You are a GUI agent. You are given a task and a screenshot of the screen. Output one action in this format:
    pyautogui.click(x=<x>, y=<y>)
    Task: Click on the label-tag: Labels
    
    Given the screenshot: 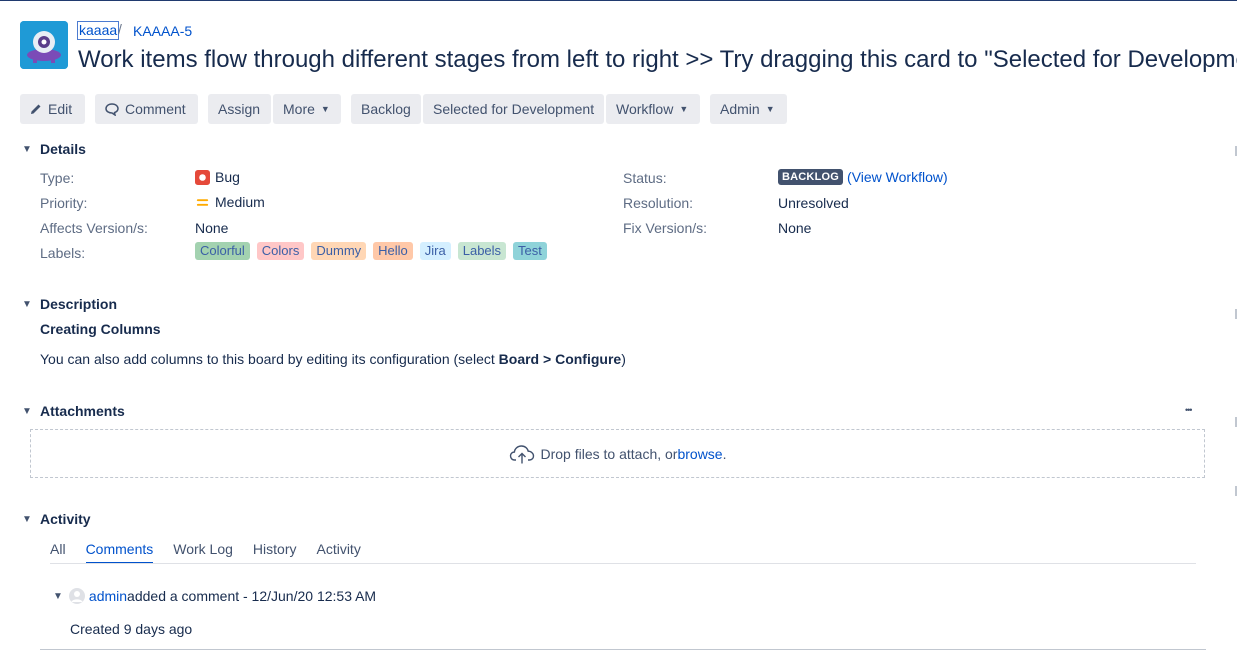 What is the action you would take?
    pyautogui.click(x=482, y=251)
    